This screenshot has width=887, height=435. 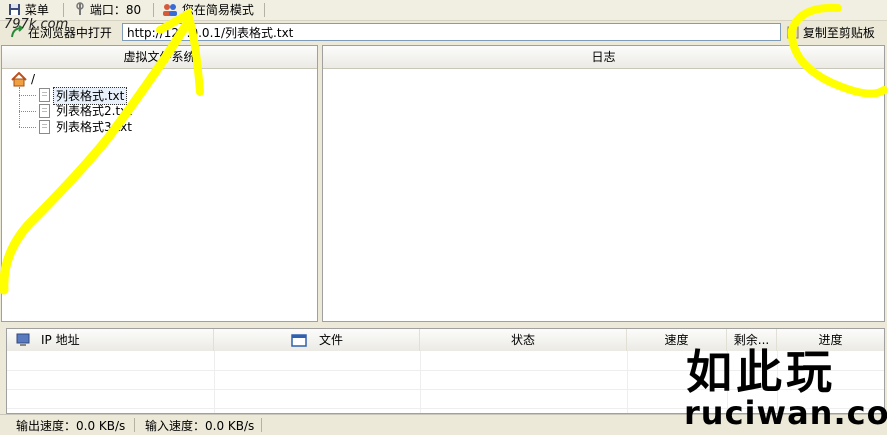 What do you see at coordinates (60, 340) in the screenshot?
I see `column-label: IP 地址` at bounding box center [60, 340].